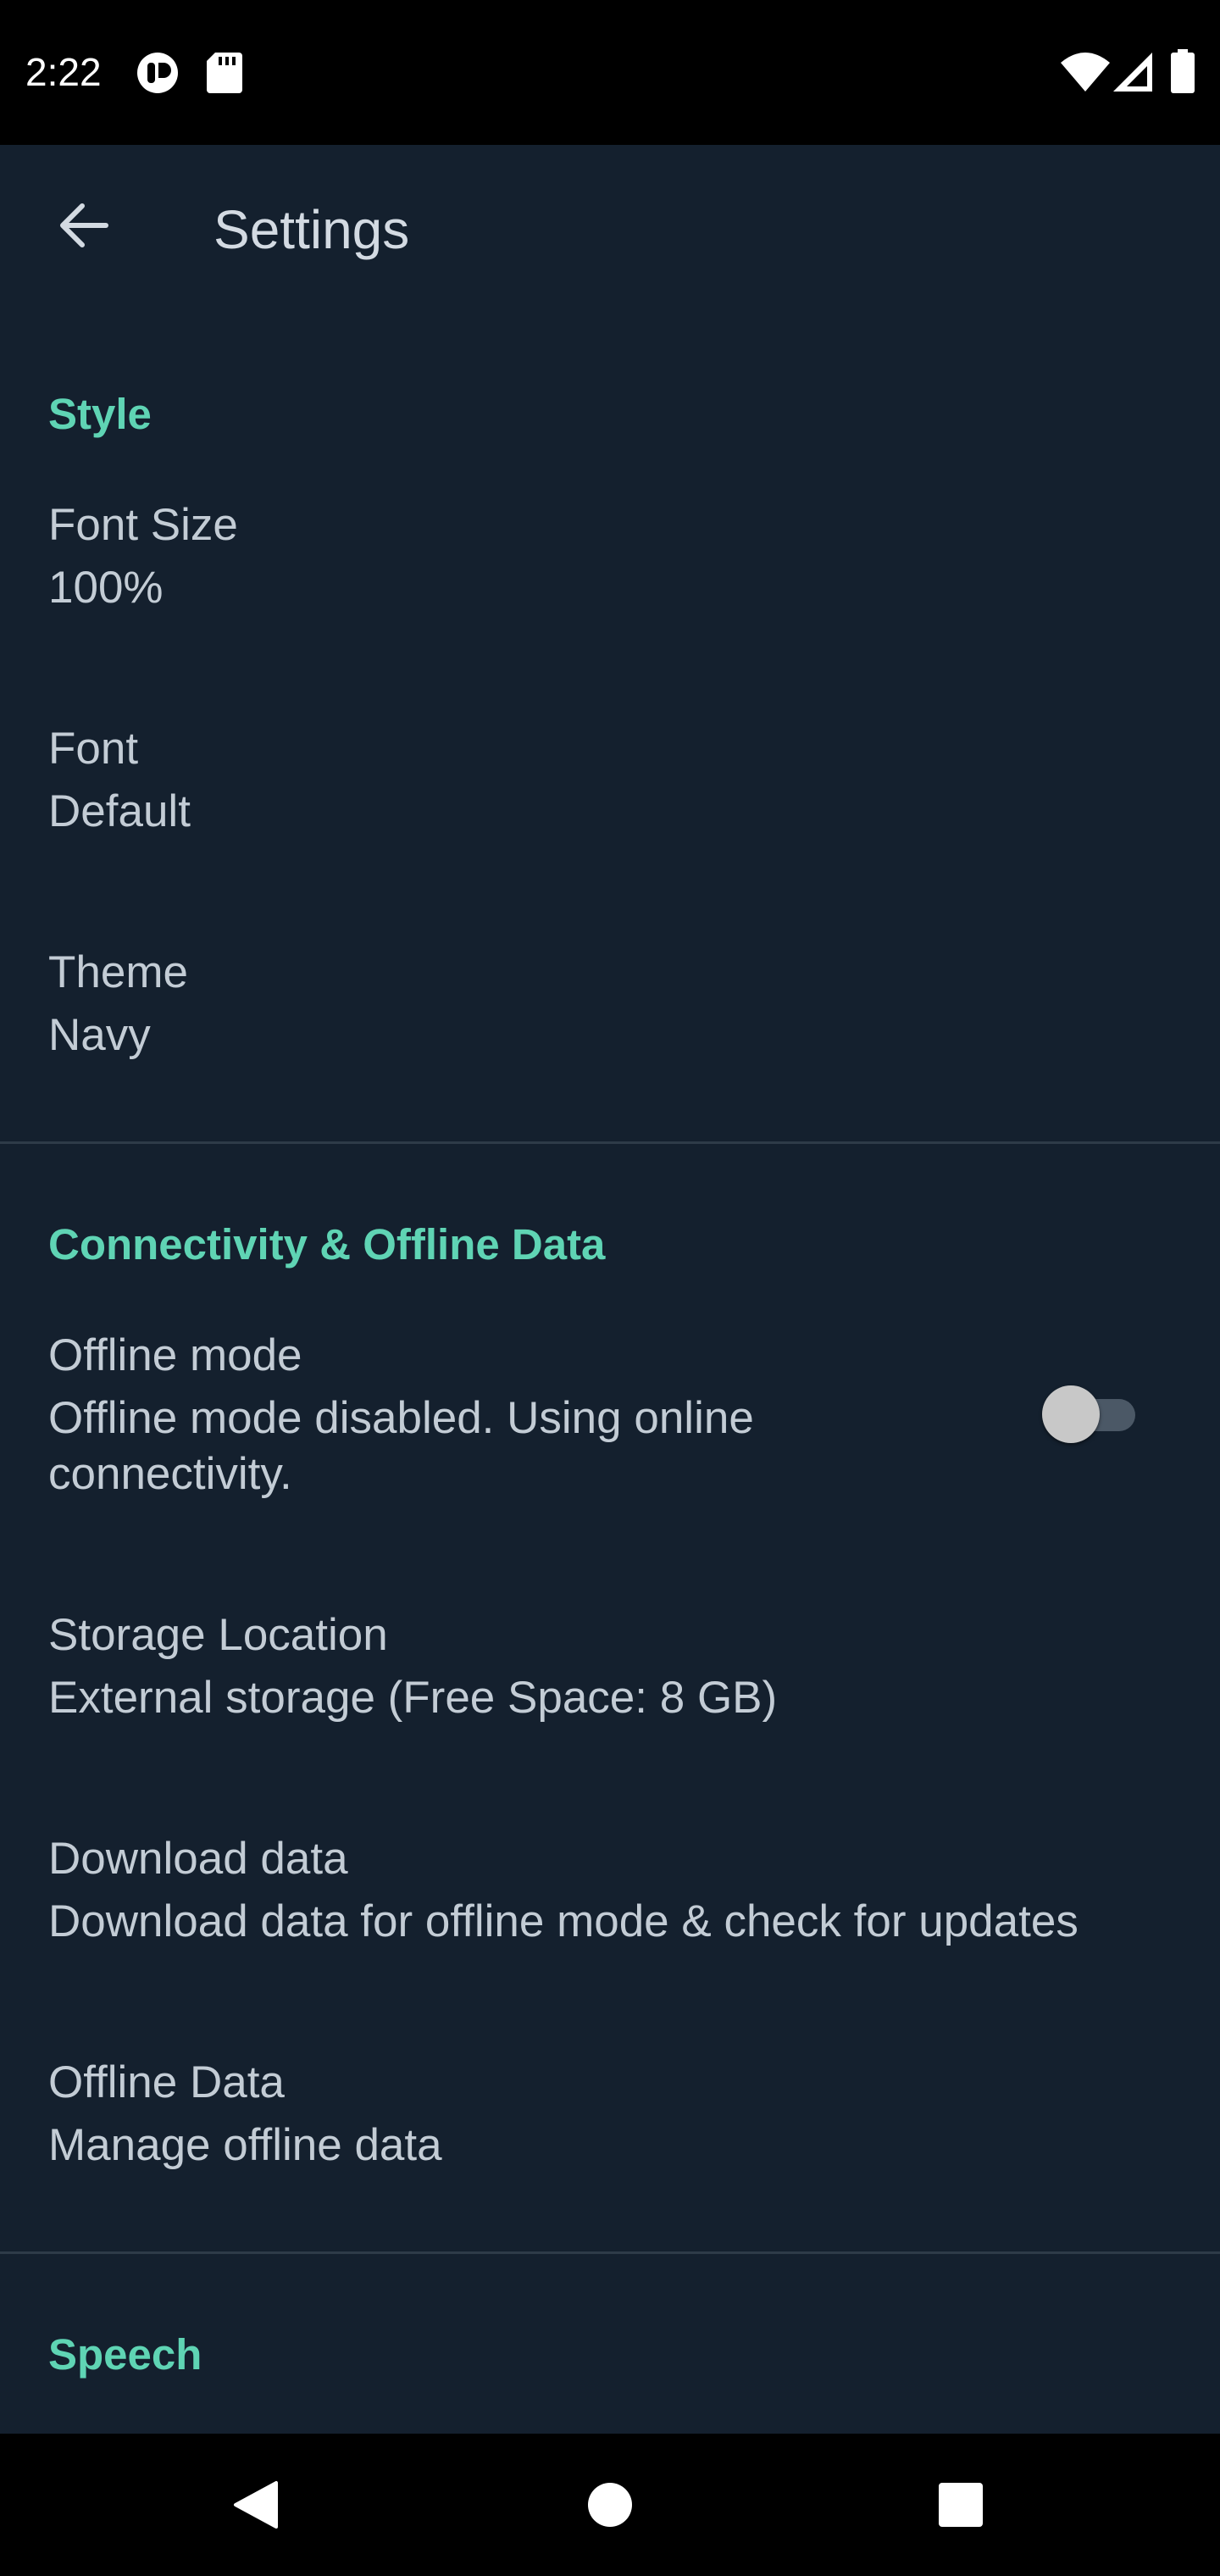 This screenshot has width=1220, height=2576. I want to click on back-triangle-icon, so click(256, 2505).